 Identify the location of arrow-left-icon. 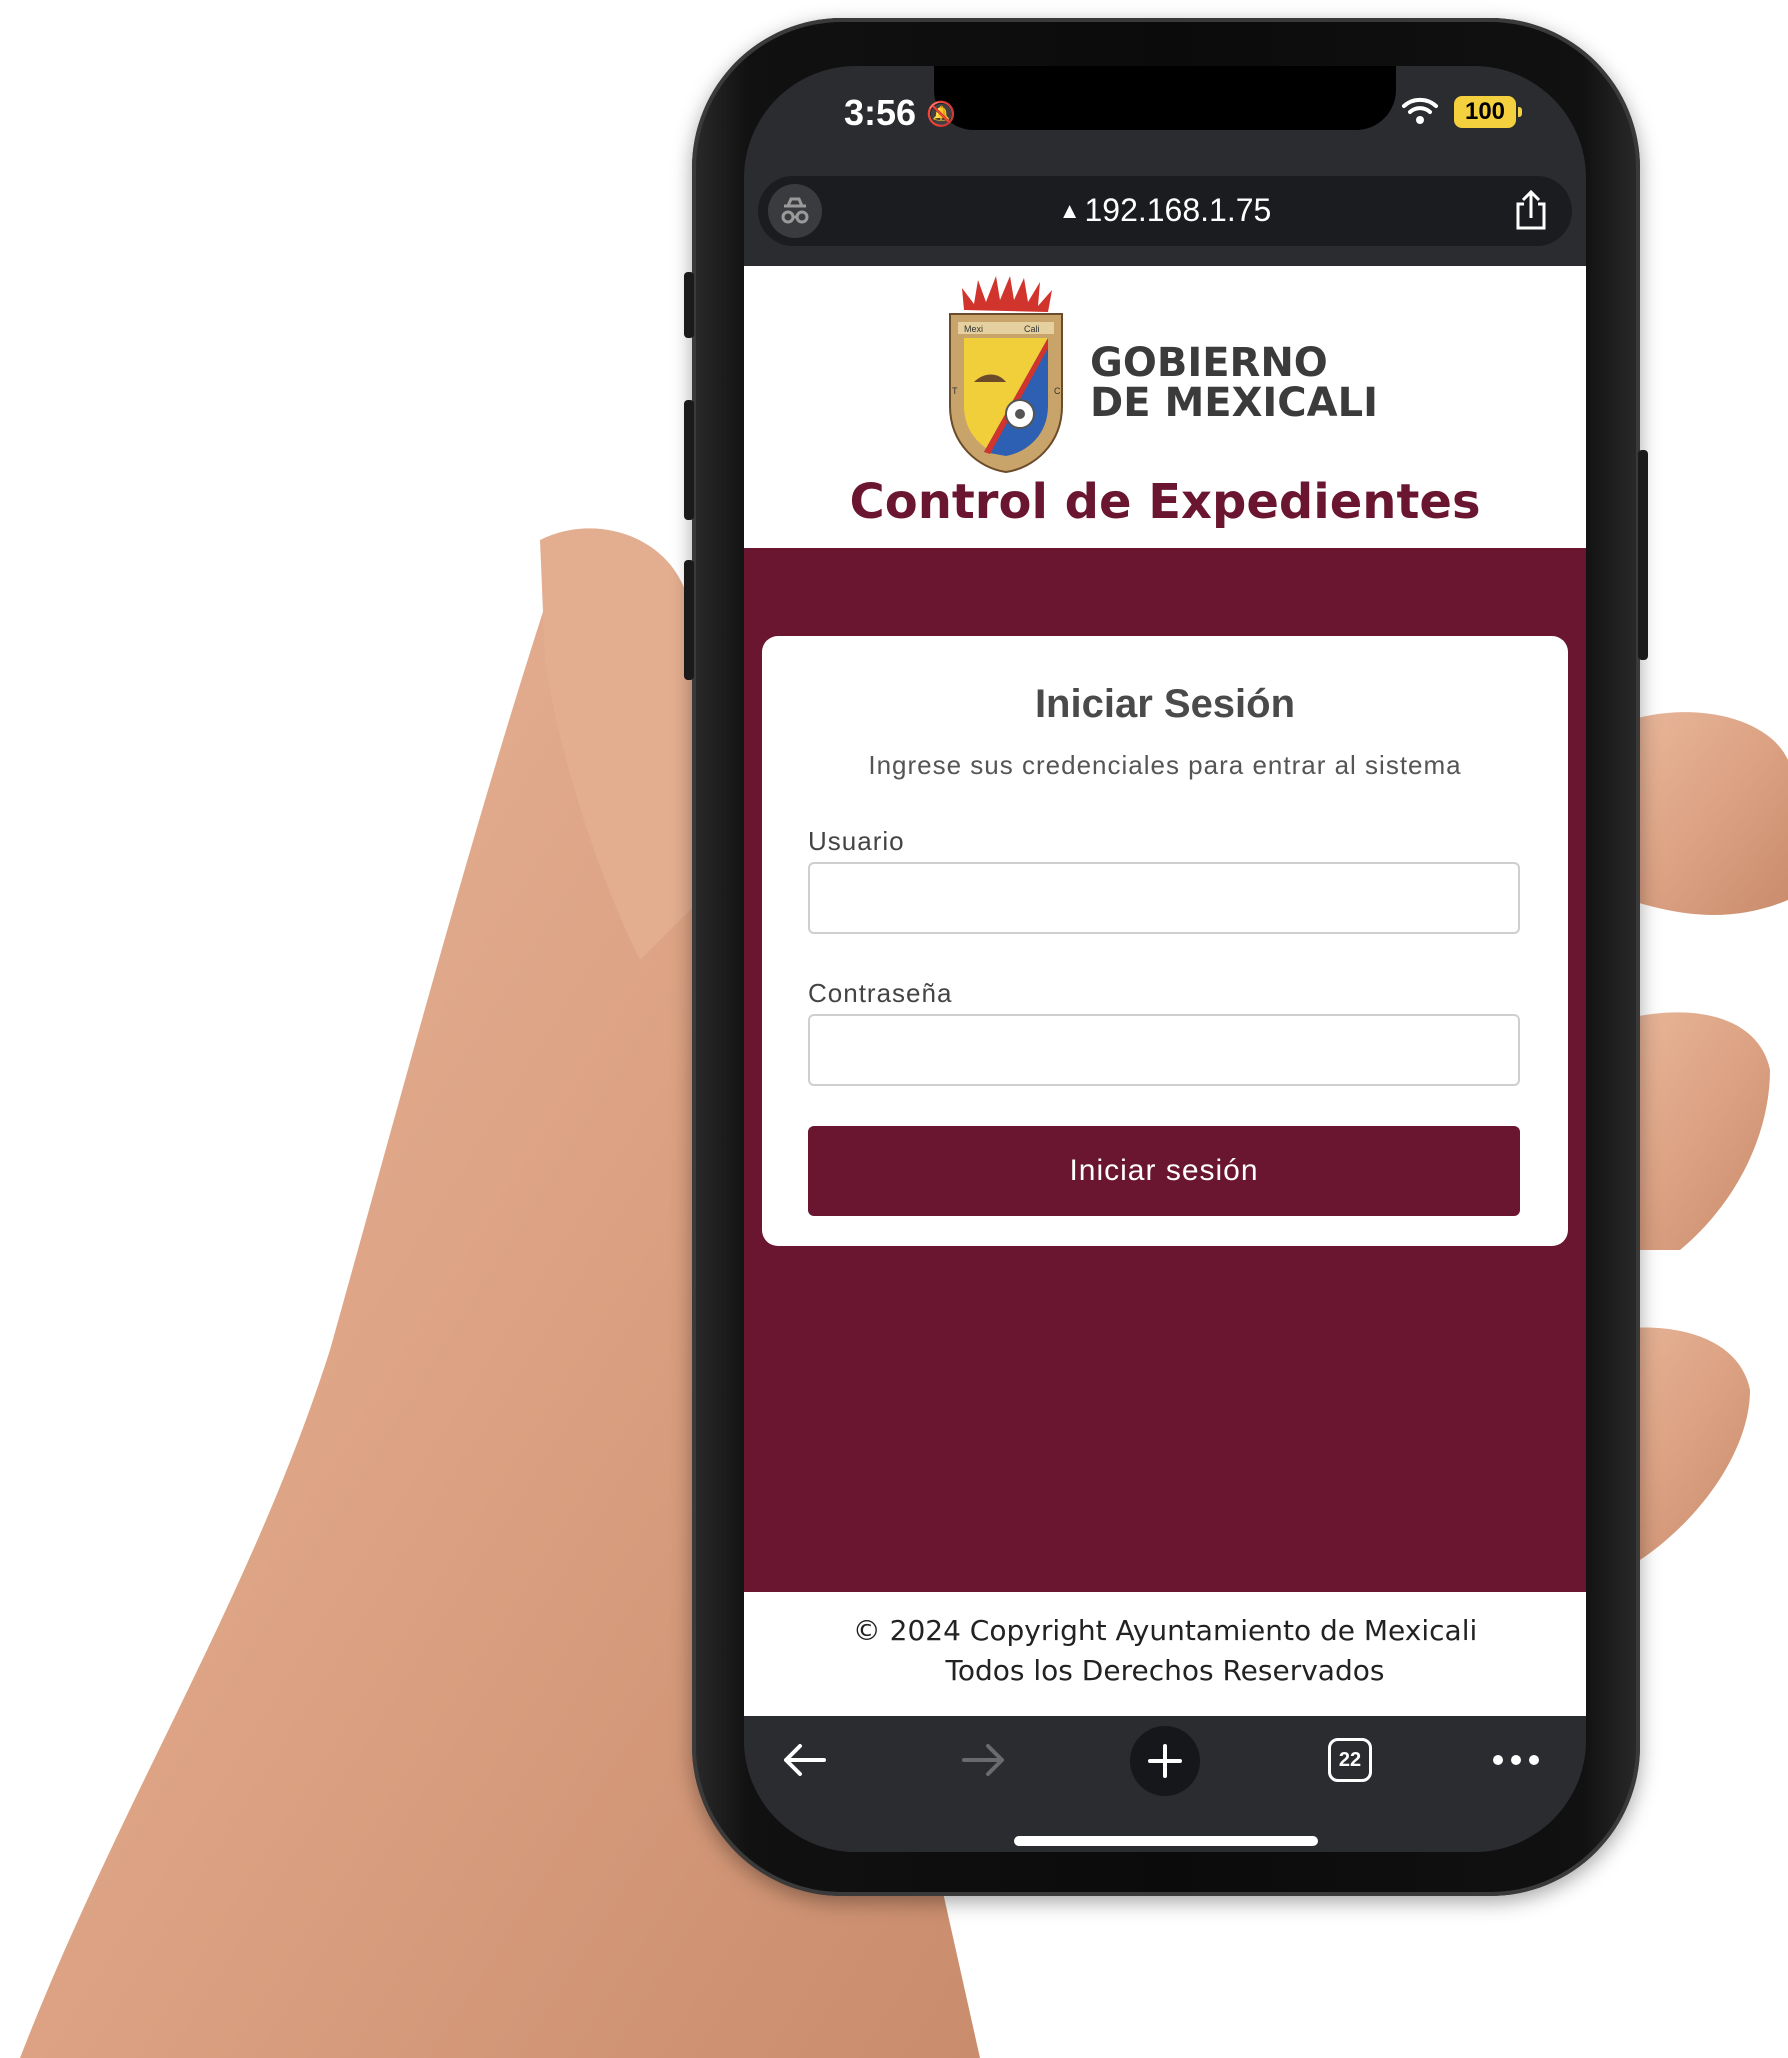
(805, 1760).